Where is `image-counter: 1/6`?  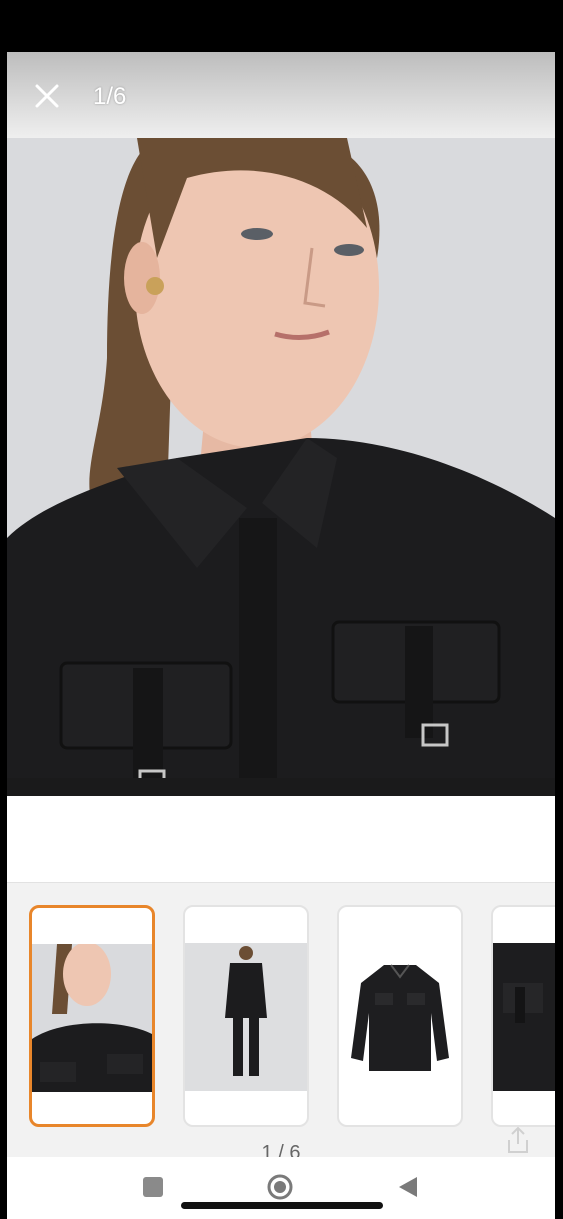
image-counter: 1/6 is located at coordinates (110, 96).